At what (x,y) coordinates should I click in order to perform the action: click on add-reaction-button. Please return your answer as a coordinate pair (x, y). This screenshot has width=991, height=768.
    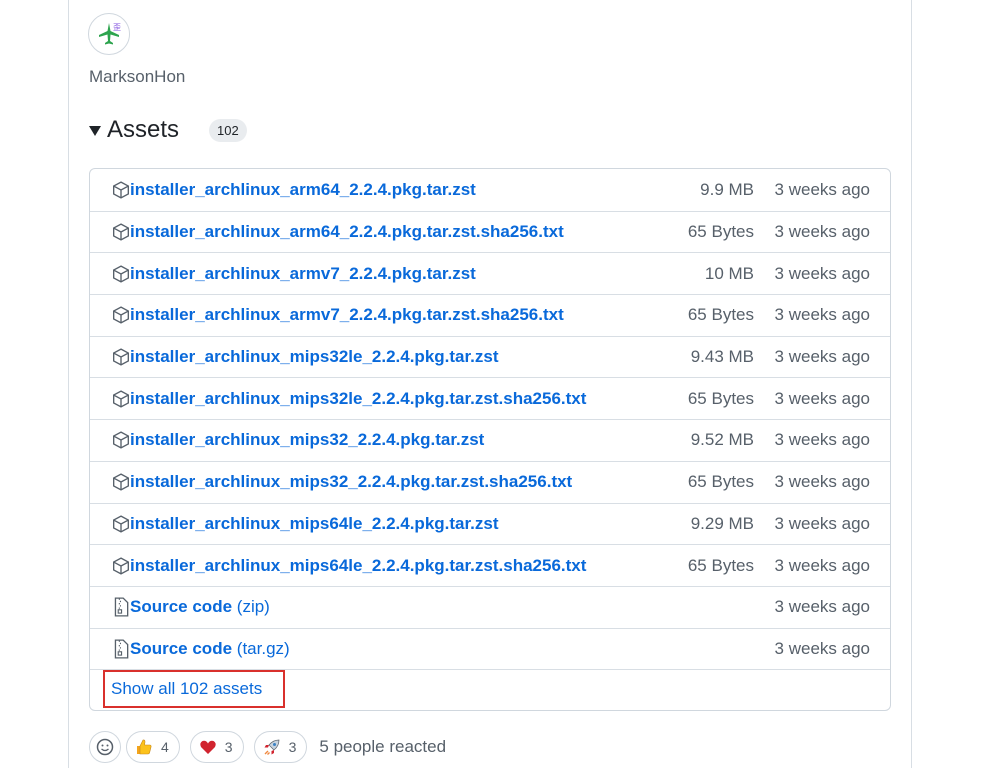
    Looking at the image, I should click on (105, 747).